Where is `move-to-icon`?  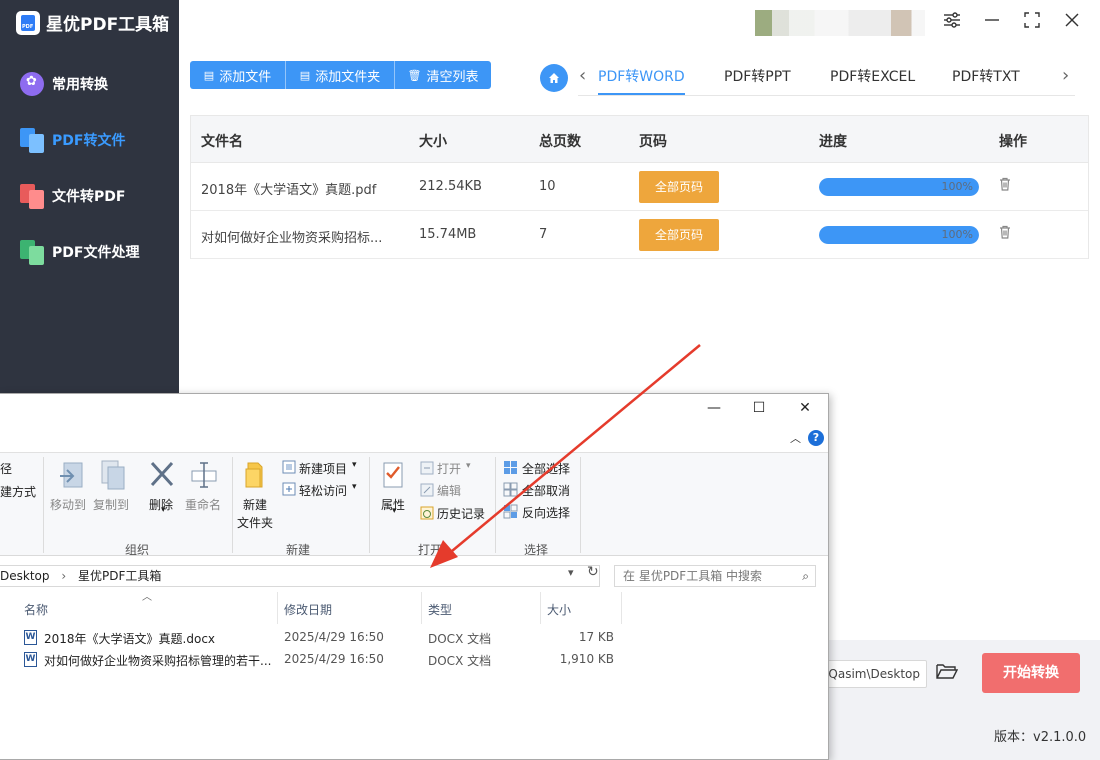 move-to-icon is located at coordinates (71, 478).